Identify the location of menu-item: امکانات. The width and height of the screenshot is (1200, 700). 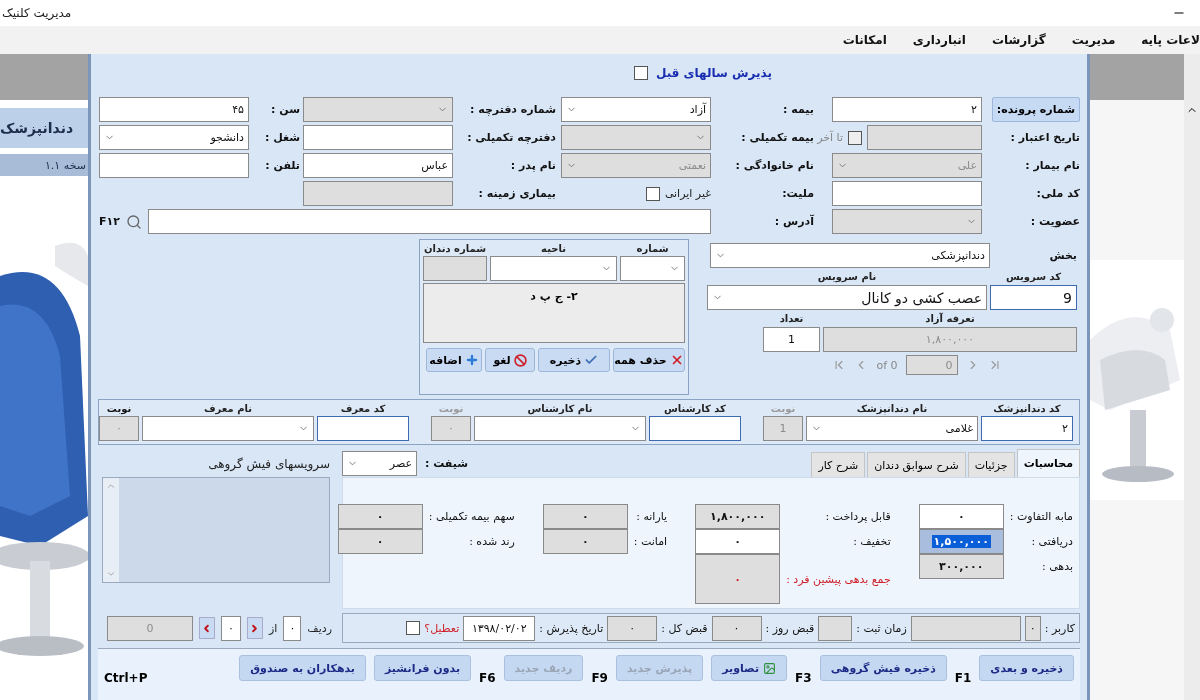
(864, 40).